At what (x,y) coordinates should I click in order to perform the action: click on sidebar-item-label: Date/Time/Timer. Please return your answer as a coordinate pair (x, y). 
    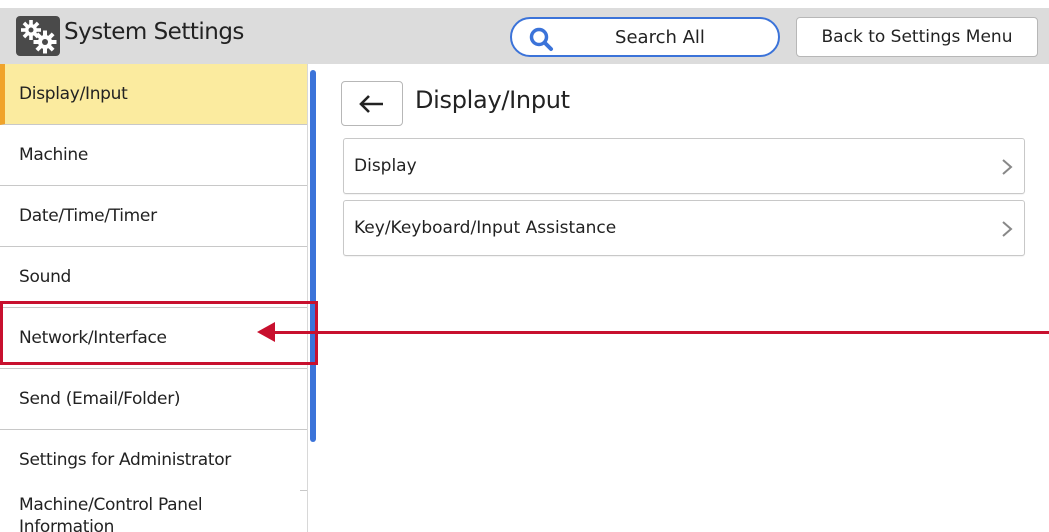
    Looking at the image, I should click on (88, 216).